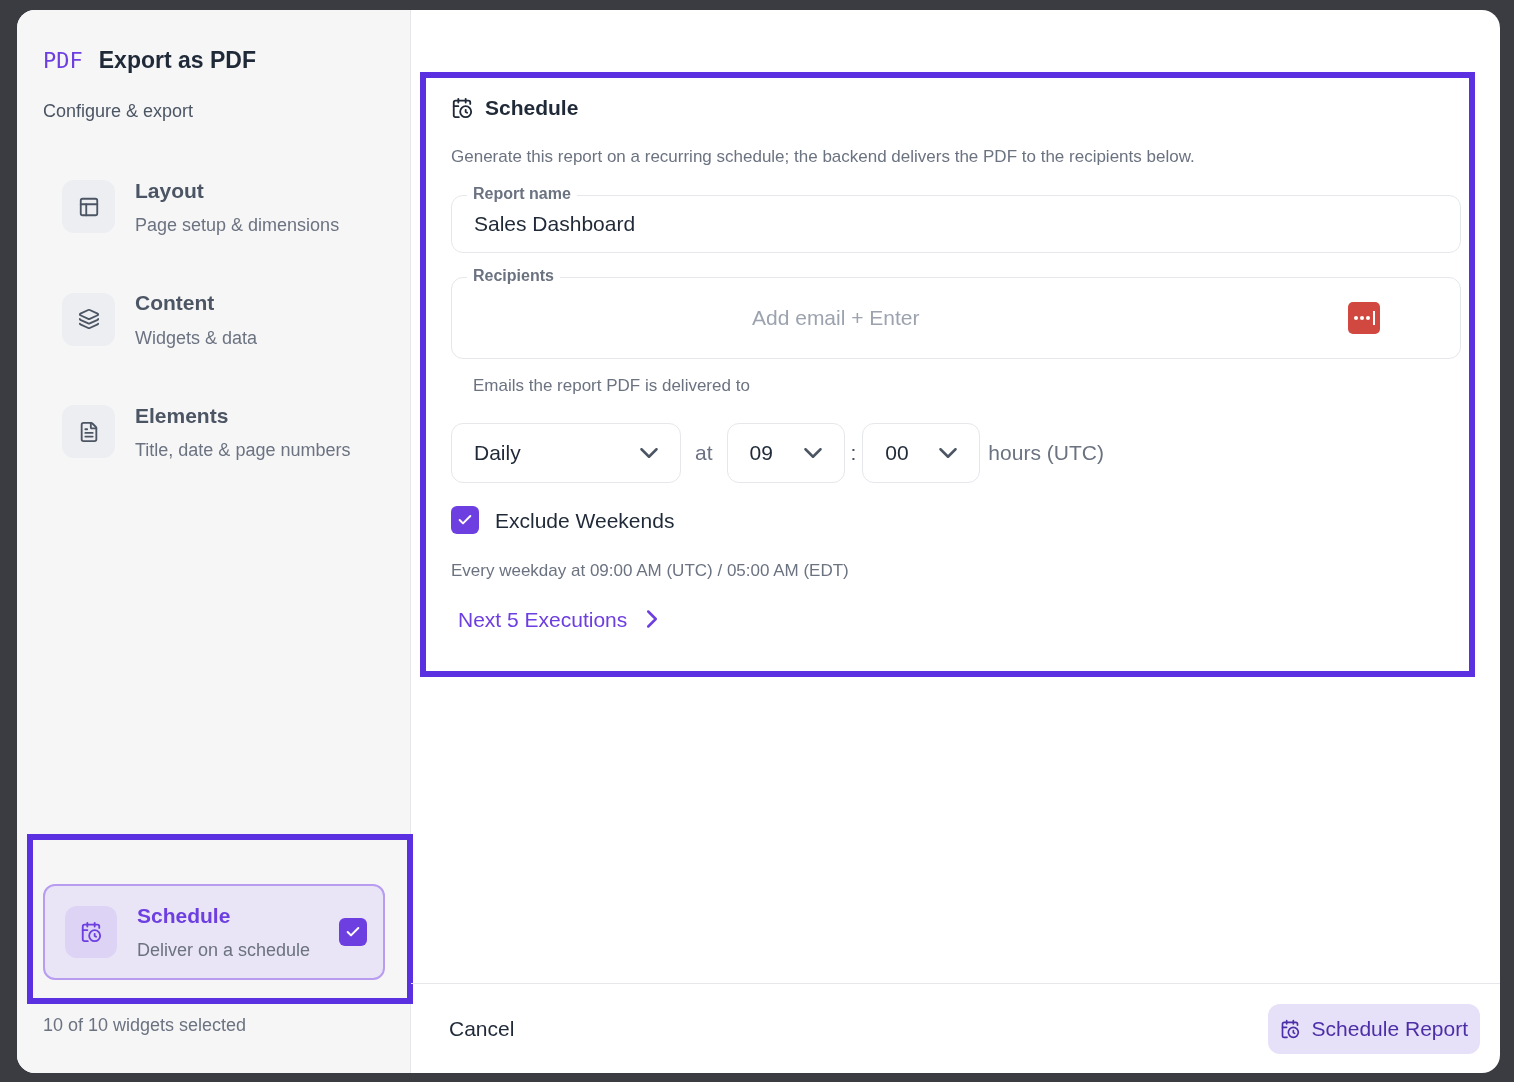 The height and width of the screenshot is (1082, 1514). Describe the element at coordinates (956, 224) in the screenshot. I see `report-name-input: Sales Dashboard` at that location.